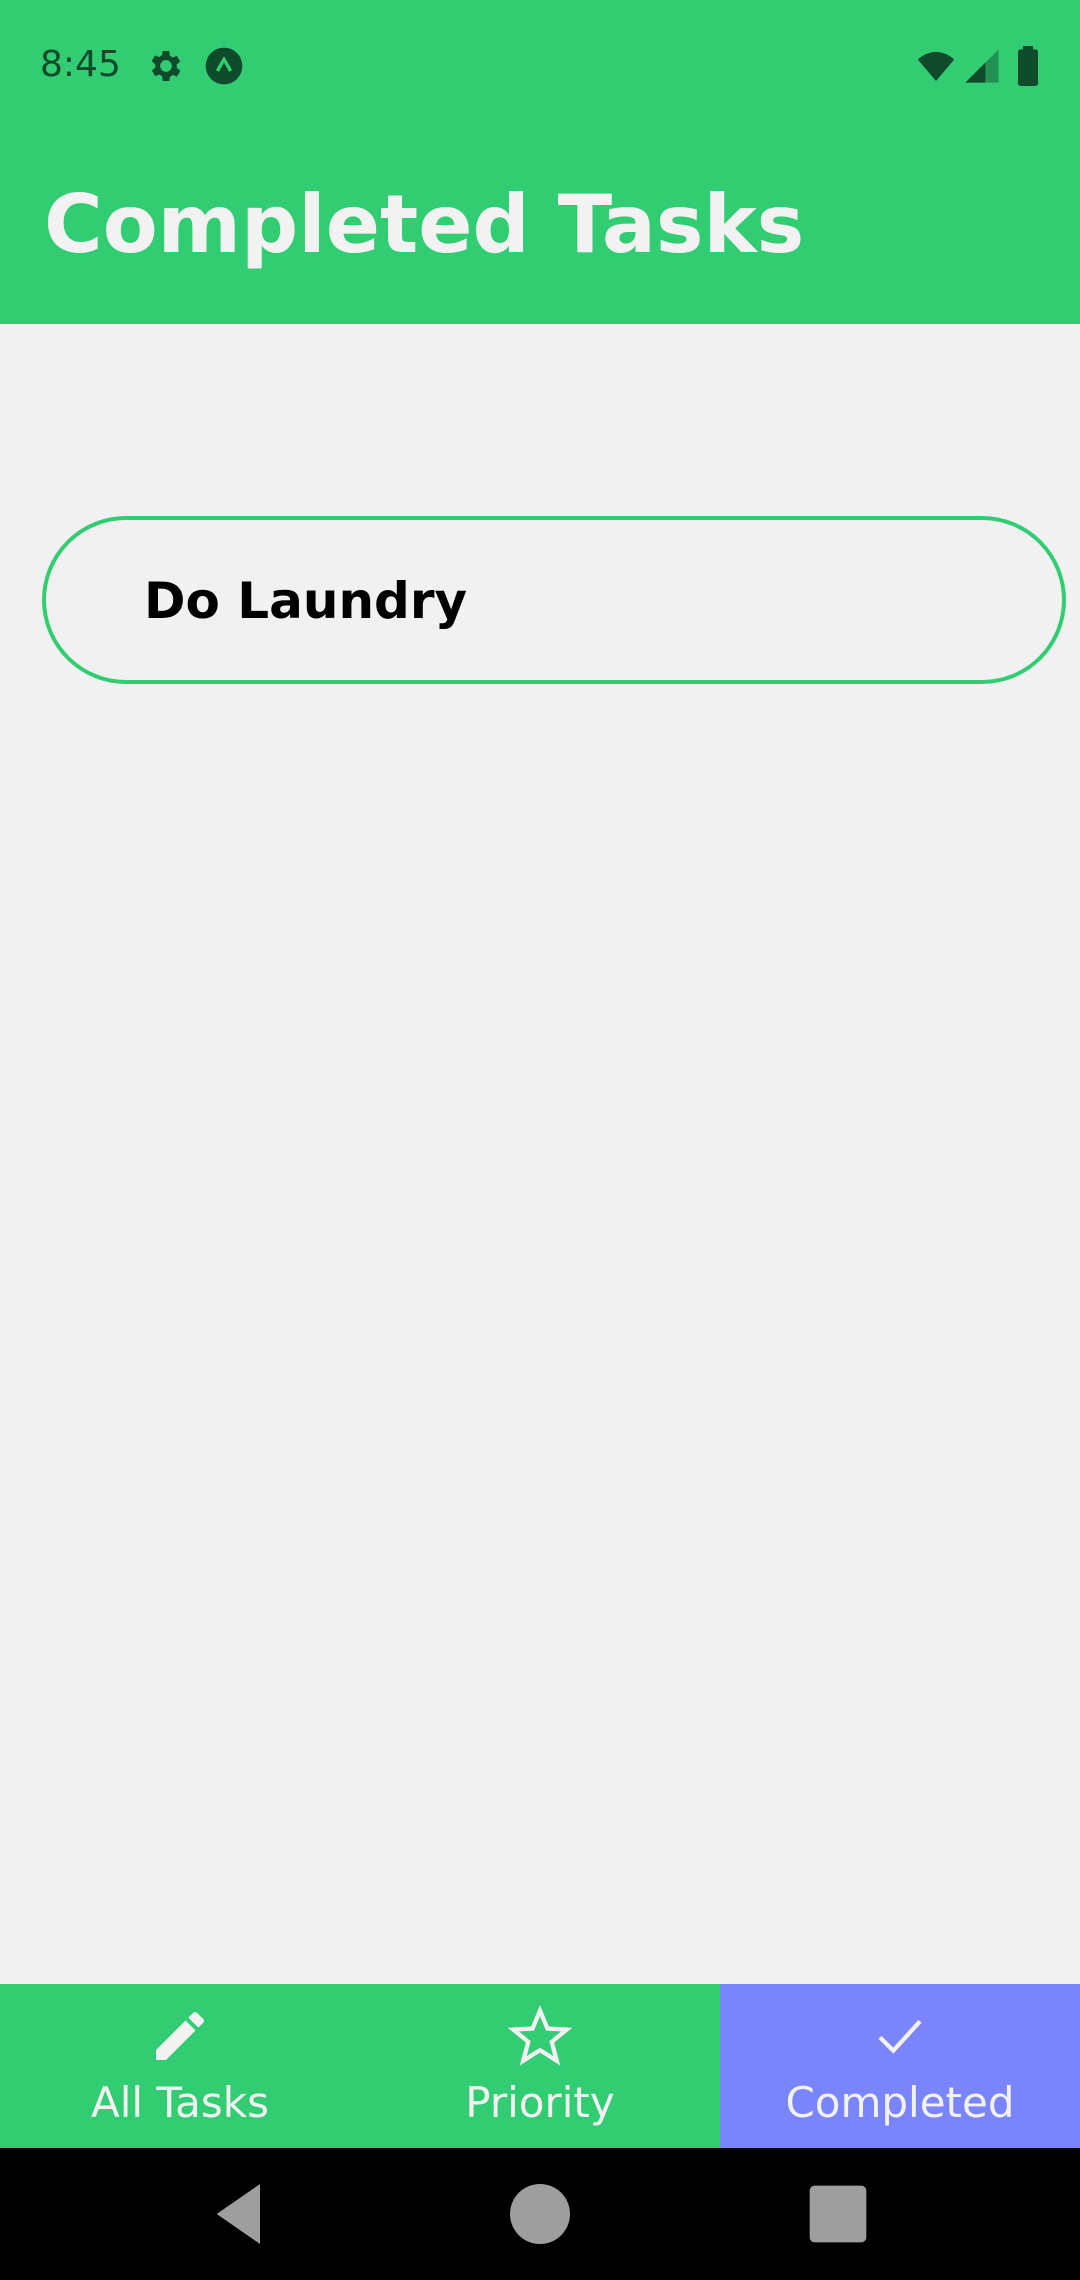 The width and height of the screenshot is (1080, 2280). I want to click on home-icon, so click(540, 2214).